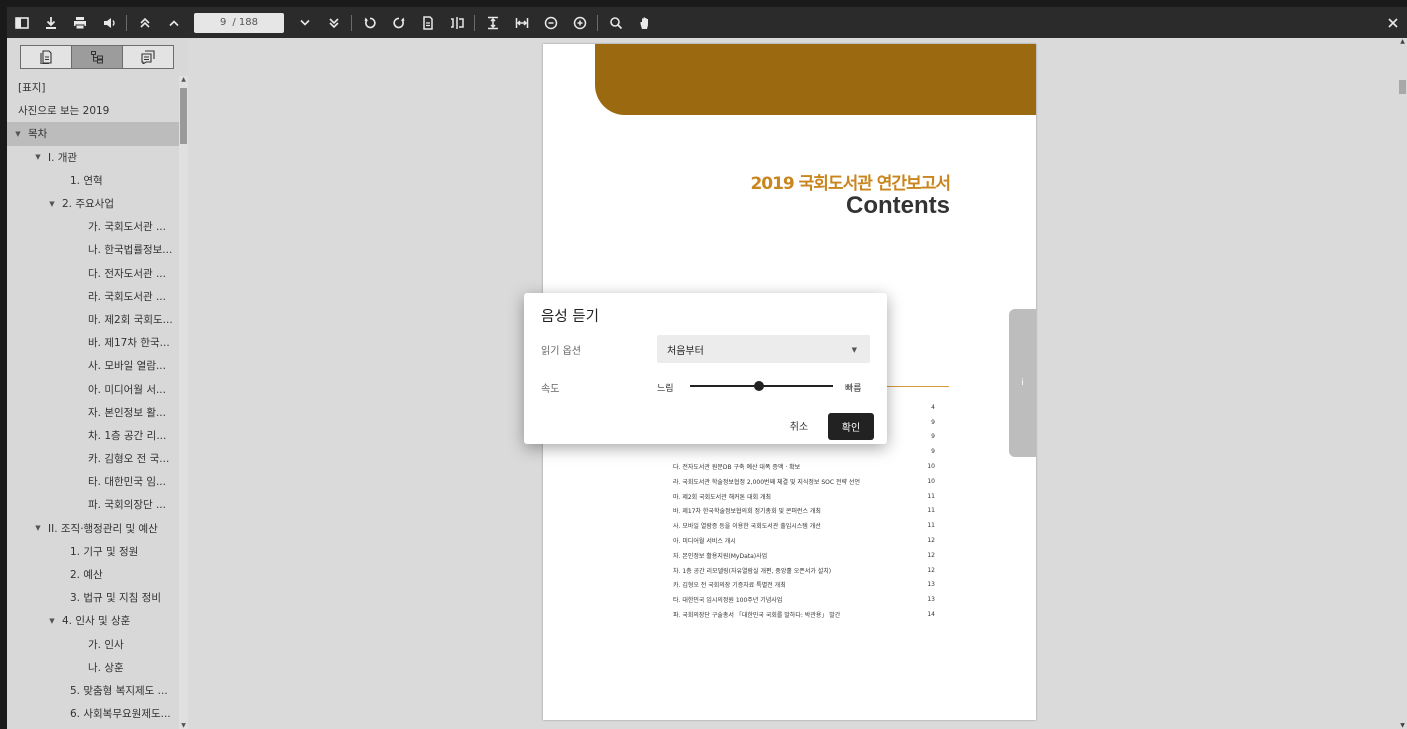 The width and height of the screenshot is (1407, 729). What do you see at coordinates (665, 389) in the screenshot?
I see `slow-label: 느림` at bounding box center [665, 389].